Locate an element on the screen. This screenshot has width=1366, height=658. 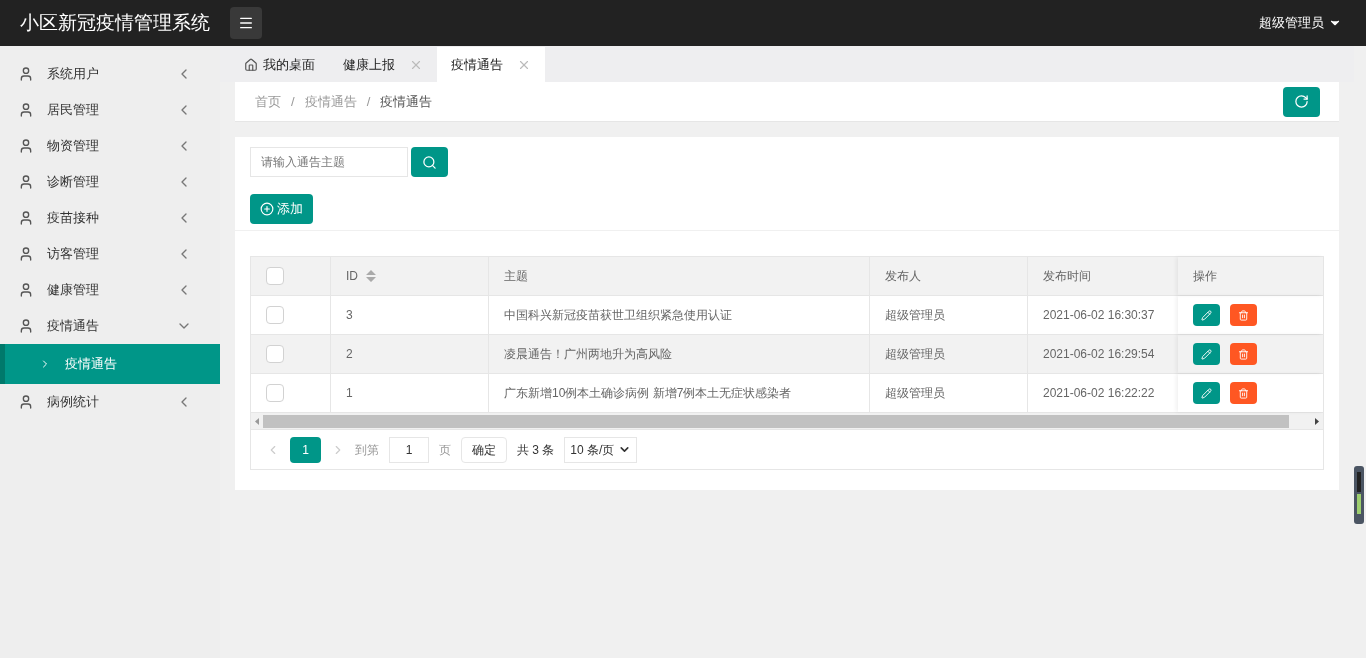
page-tab: 疫情通告 is located at coordinates (491, 64).